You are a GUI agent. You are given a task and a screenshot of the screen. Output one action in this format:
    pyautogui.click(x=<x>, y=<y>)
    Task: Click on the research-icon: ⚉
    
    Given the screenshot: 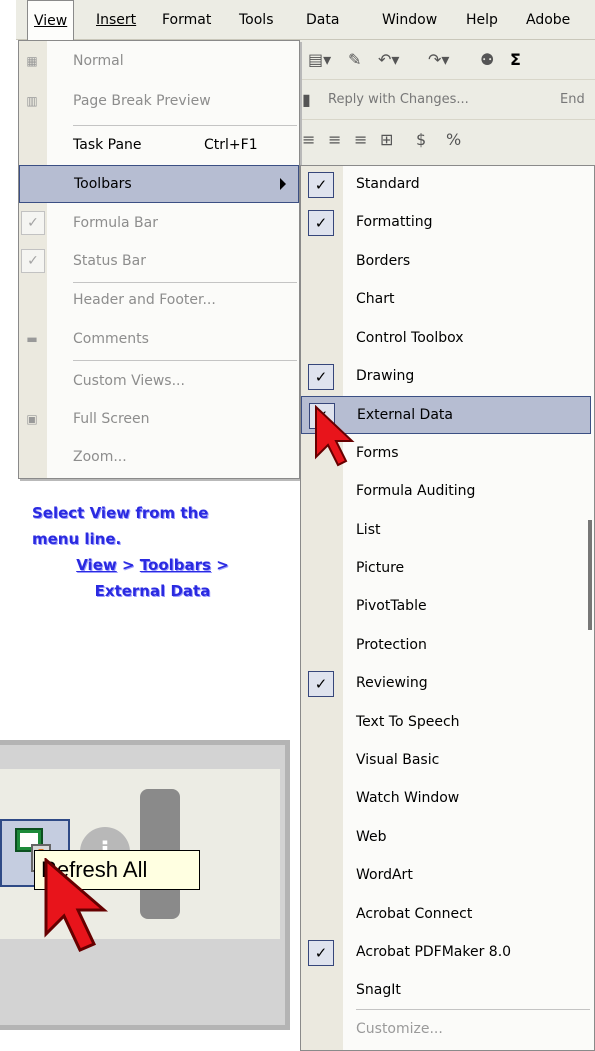 What is the action you would take?
    pyautogui.click(x=487, y=59)
    